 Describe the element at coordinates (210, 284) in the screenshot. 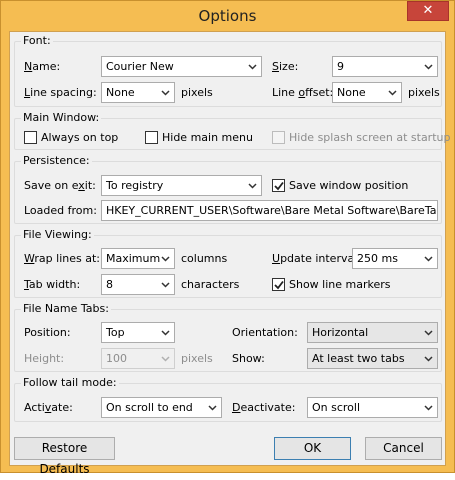

I see `tab-width-unit: characters` at that location.